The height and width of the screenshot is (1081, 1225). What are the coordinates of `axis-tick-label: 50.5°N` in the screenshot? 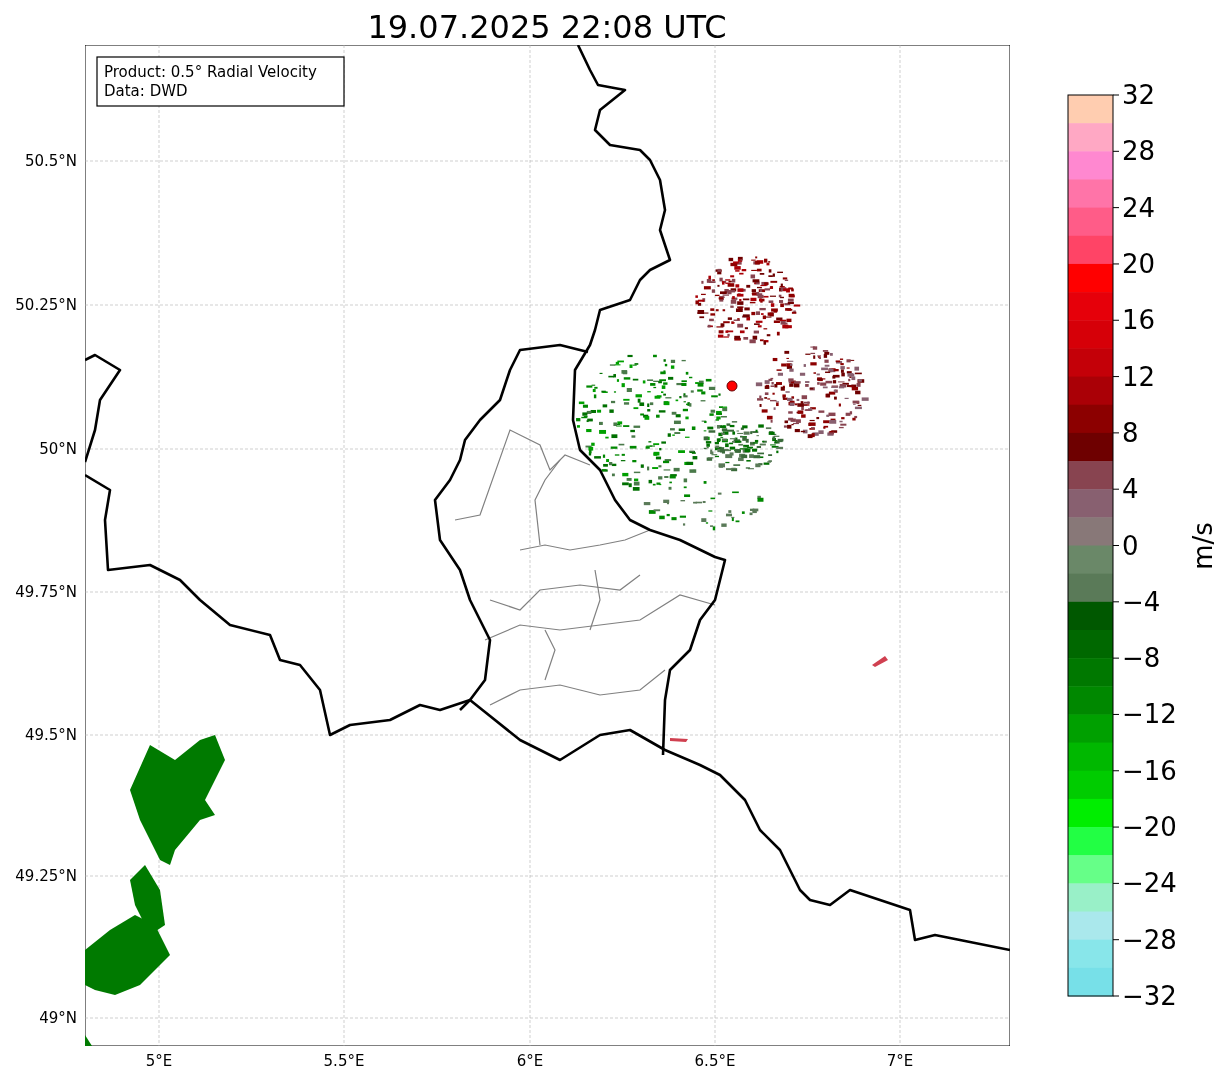 It's located at (50, 161).